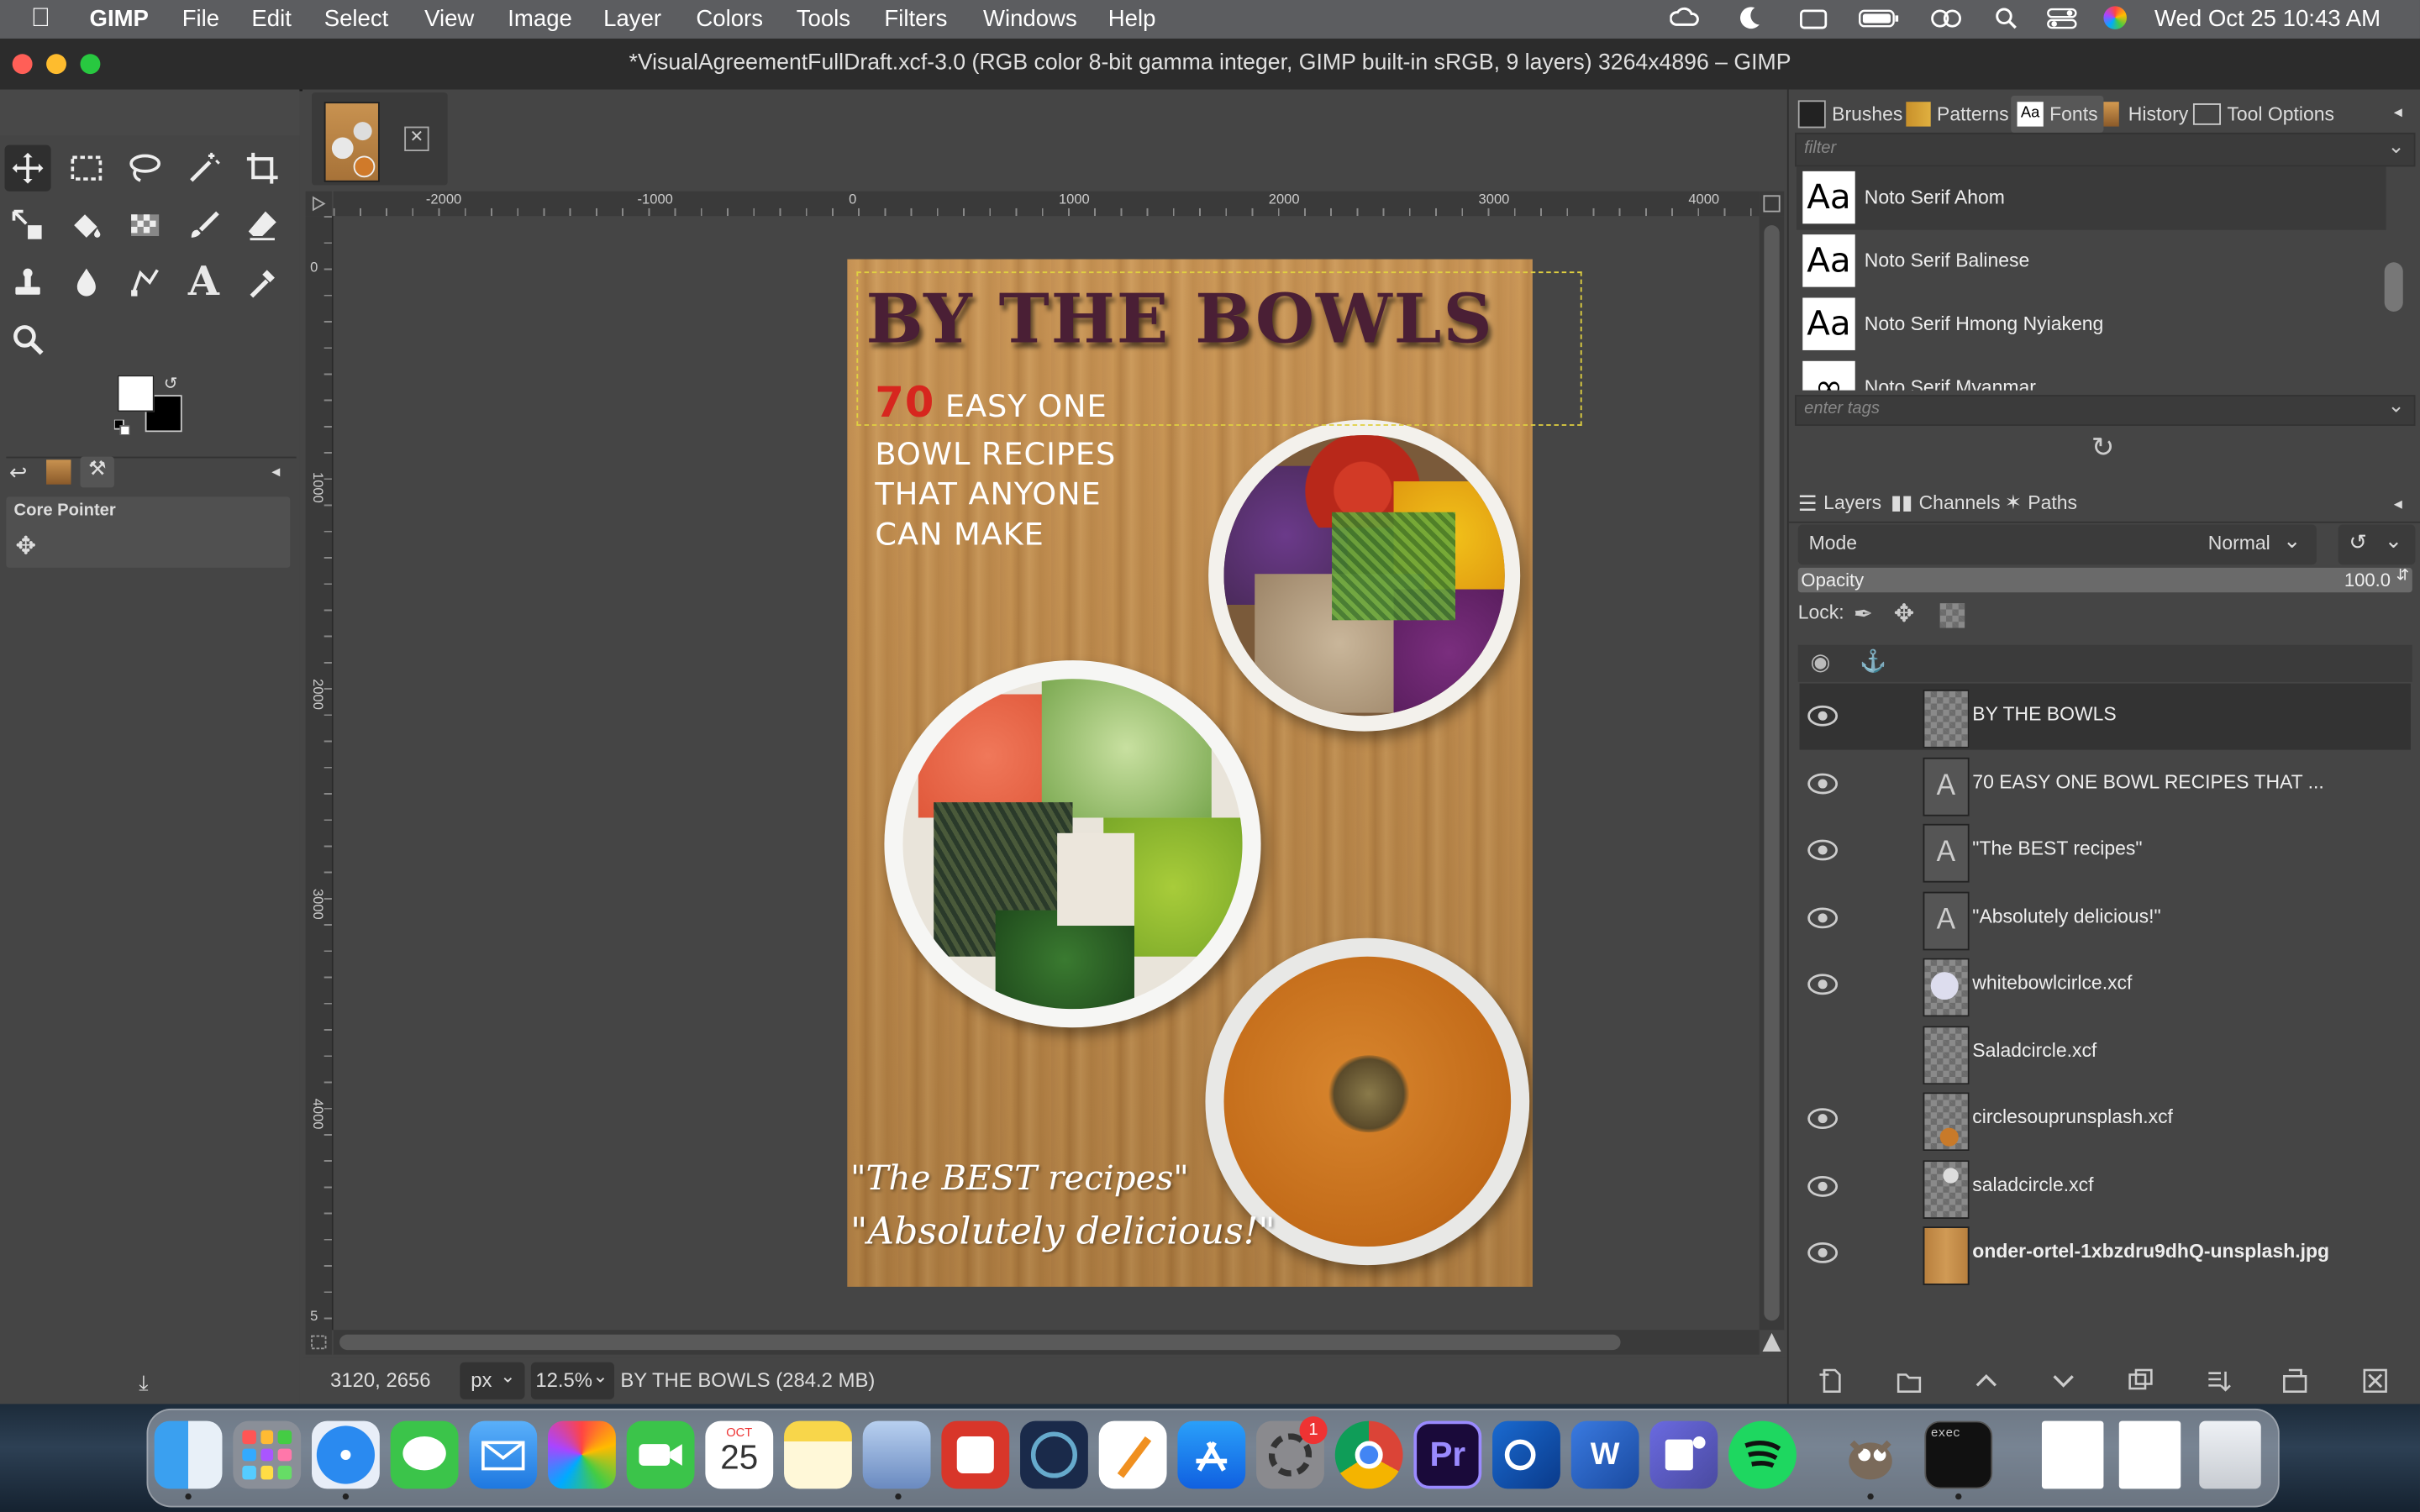 This screenshot has width=2420, height=1512. Describe the element at coordinates (1683, 1454) in the screenshot. I see `teams-app-icon` at that location.